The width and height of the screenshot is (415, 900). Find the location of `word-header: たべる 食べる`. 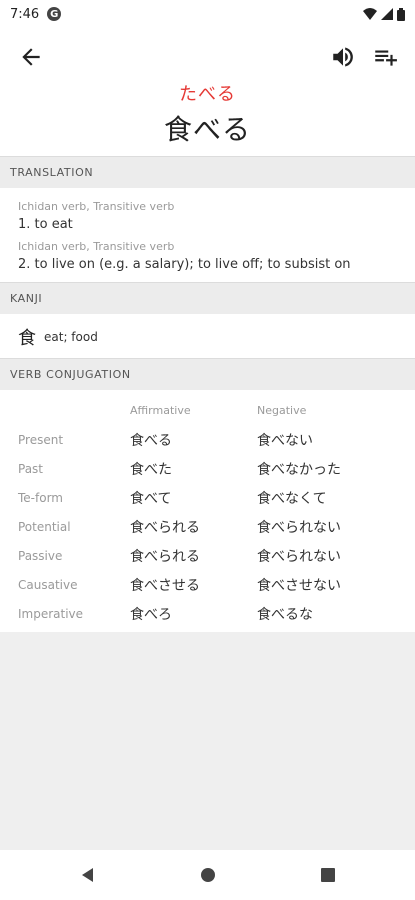

word-header: たべる 食べる is located at coordinates (207, 92).